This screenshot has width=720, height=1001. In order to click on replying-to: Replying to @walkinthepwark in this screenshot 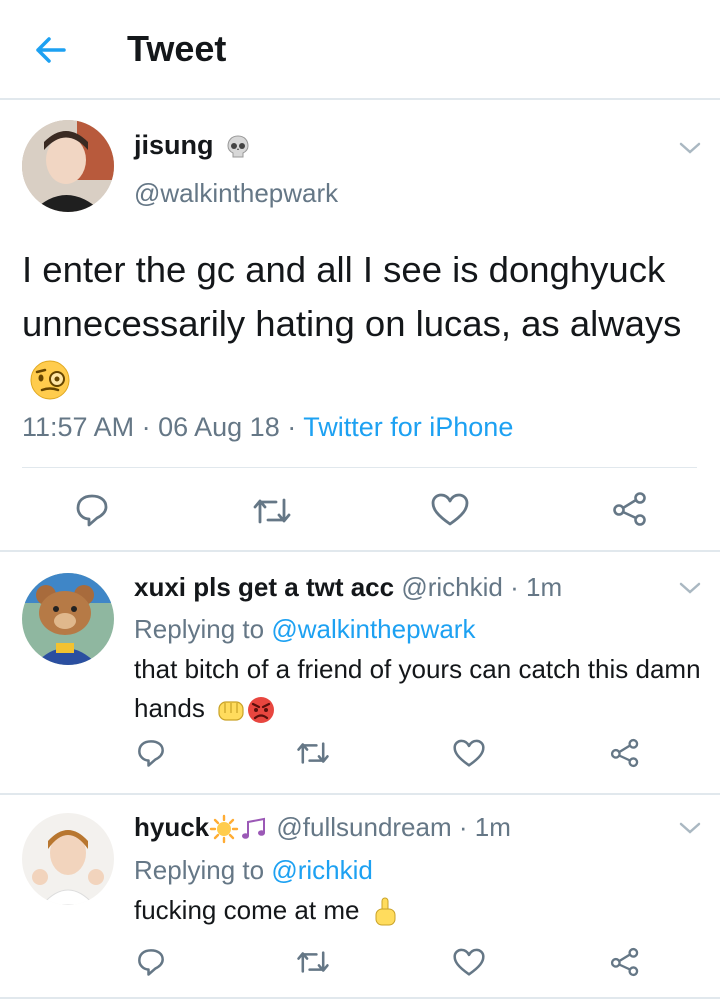, I will do `click(305, 629)`.